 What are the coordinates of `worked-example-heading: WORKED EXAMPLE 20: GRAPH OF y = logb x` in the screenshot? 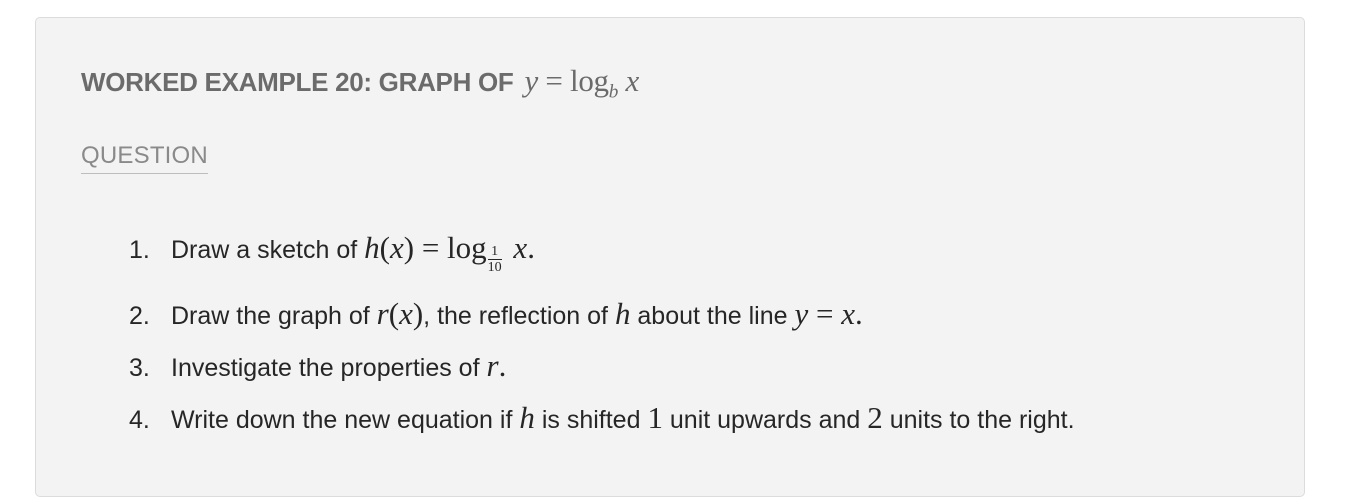 It's located at (360, 83).